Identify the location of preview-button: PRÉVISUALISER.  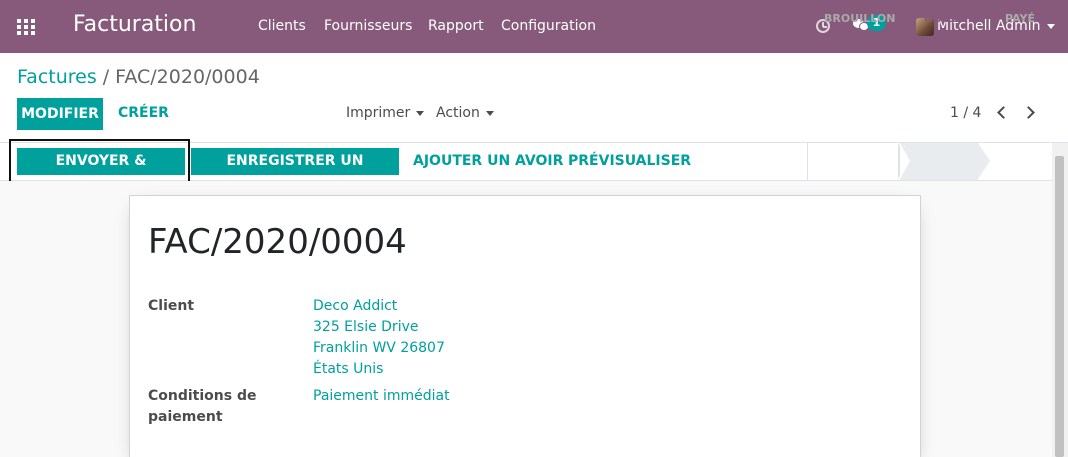
(629, 161).